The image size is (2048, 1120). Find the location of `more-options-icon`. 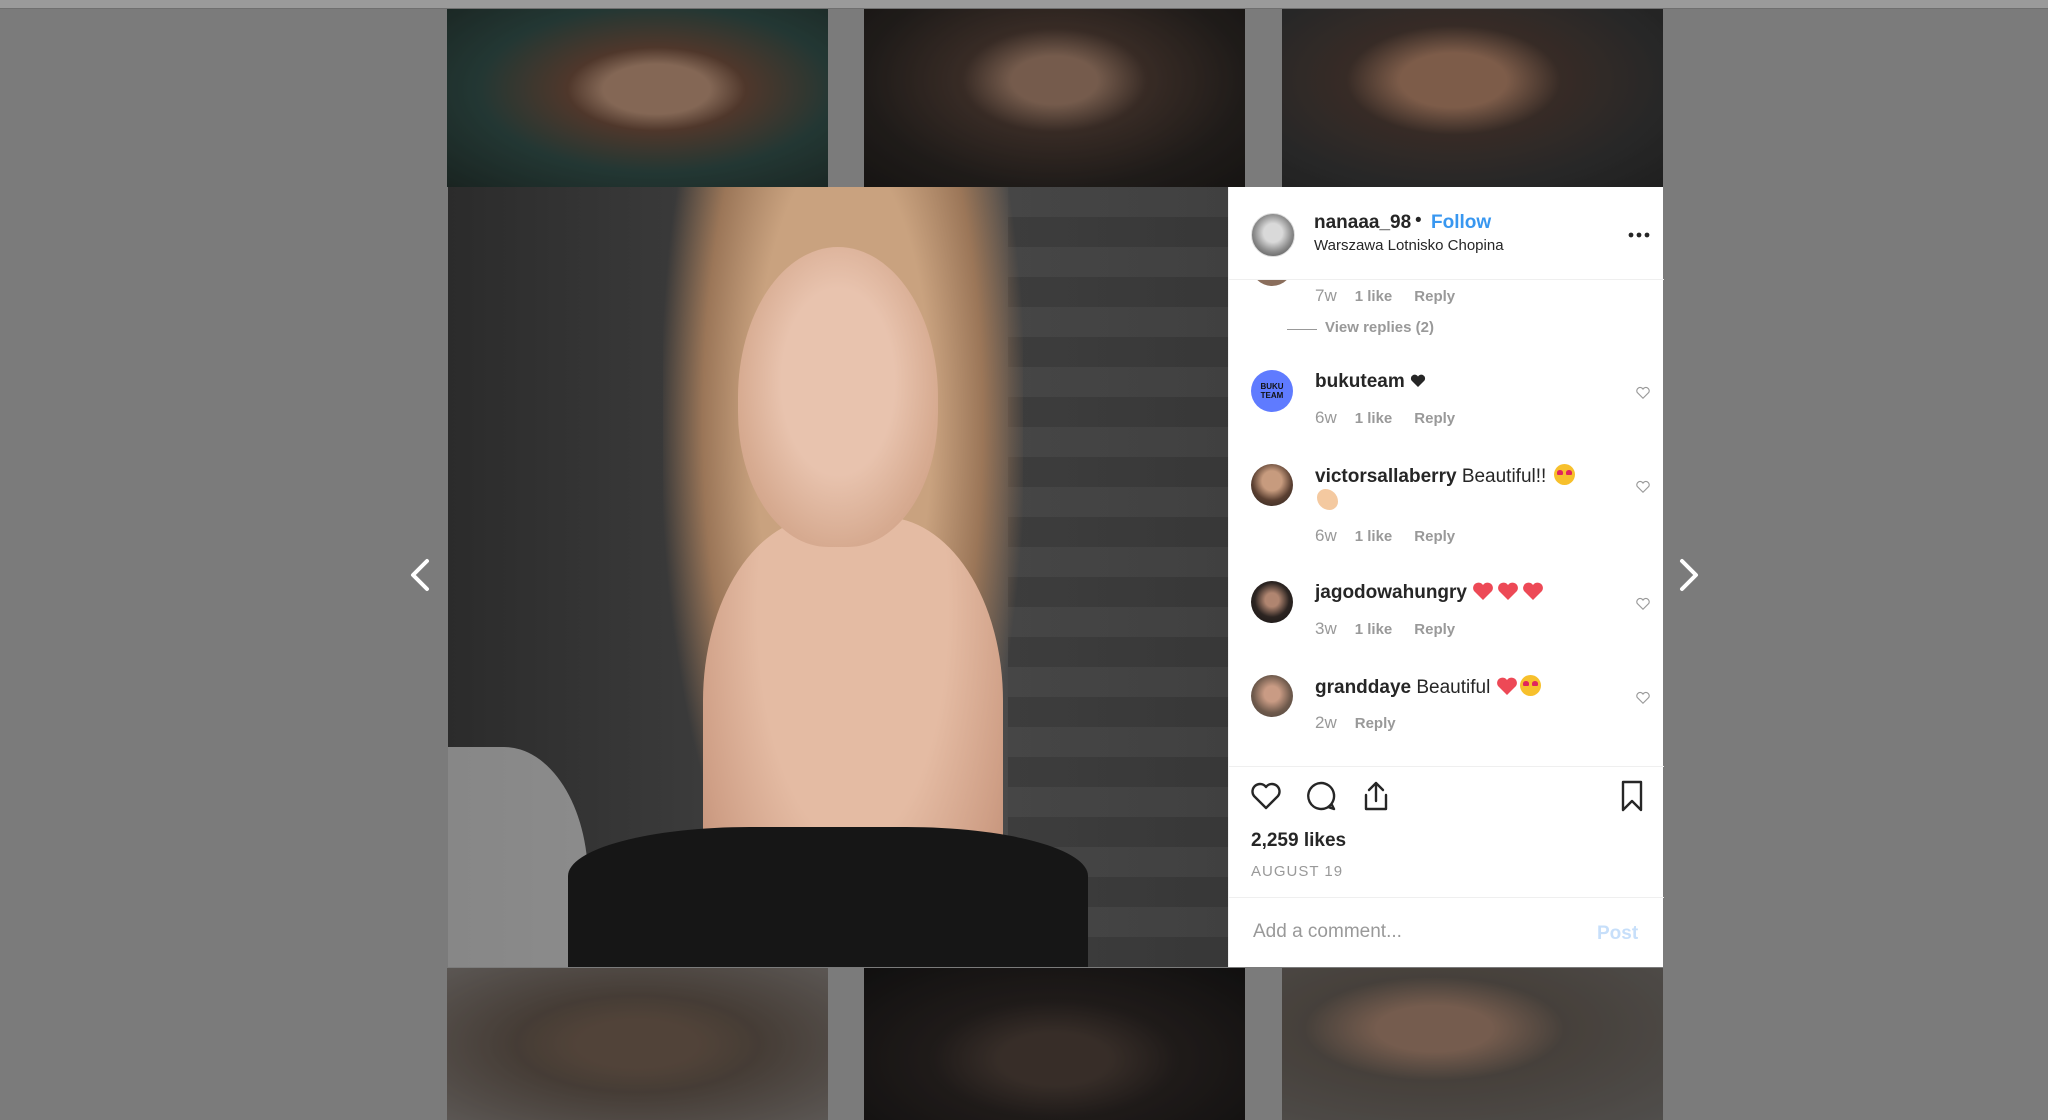

more-options-icon is located at coordinates (1639, 232).